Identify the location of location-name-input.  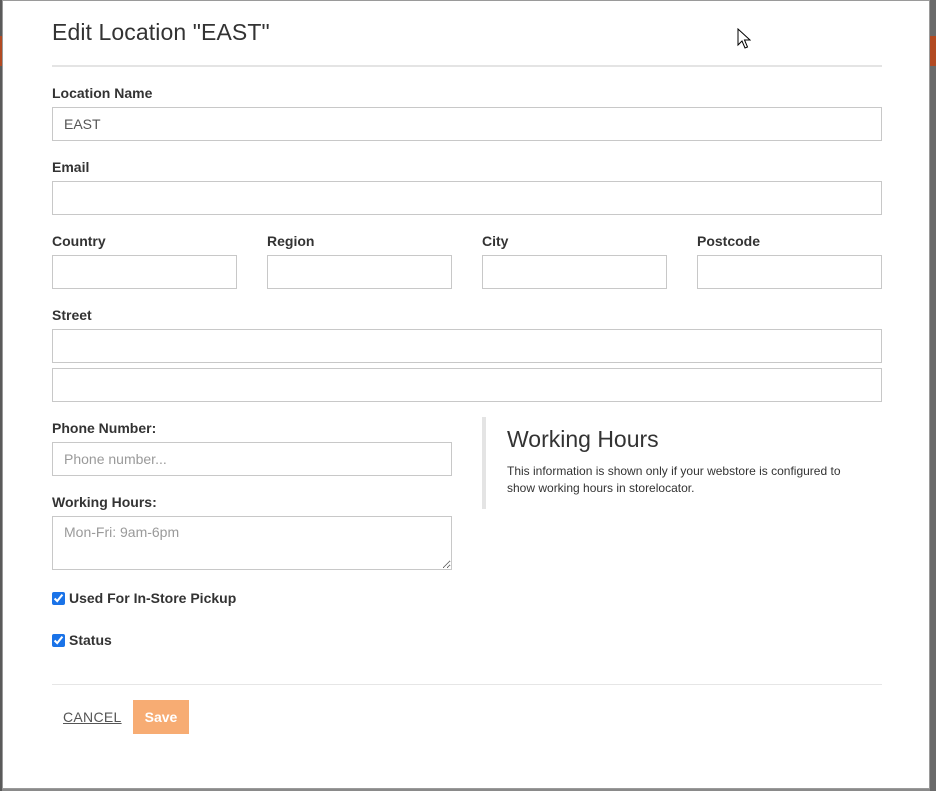
(467, 124).